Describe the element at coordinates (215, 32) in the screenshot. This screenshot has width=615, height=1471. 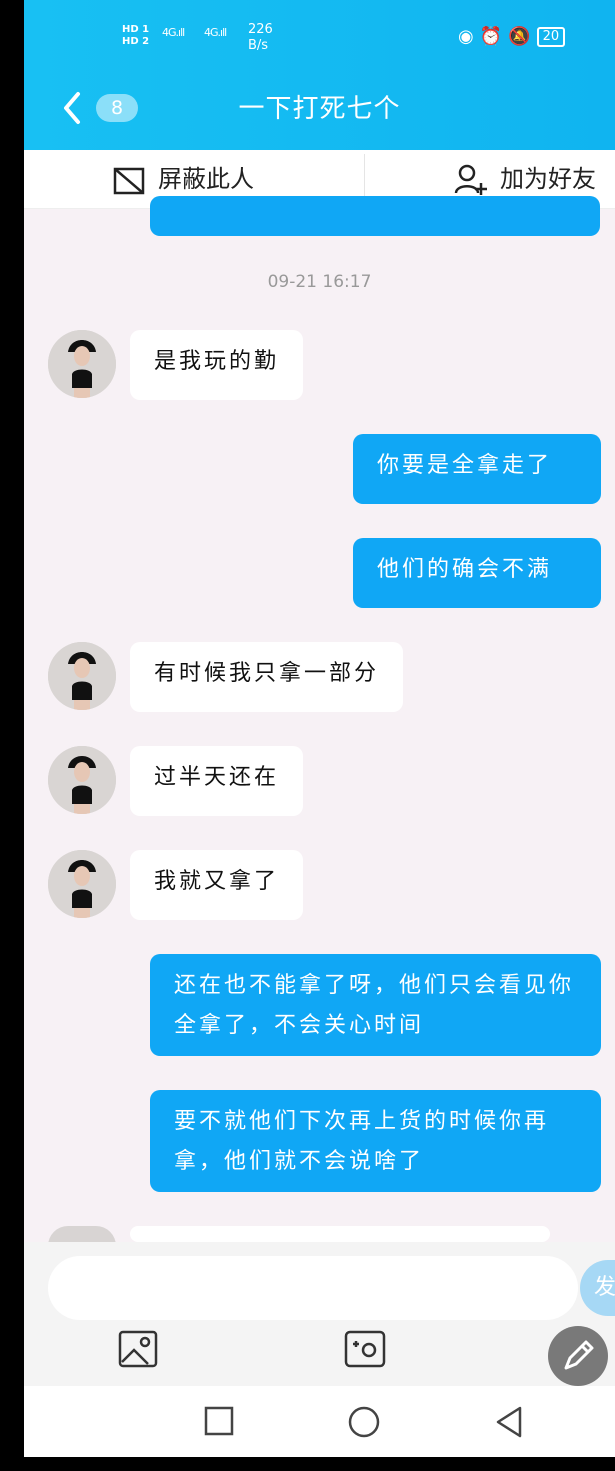
I see `signal-2-icon: 4G.ıll` at that location.